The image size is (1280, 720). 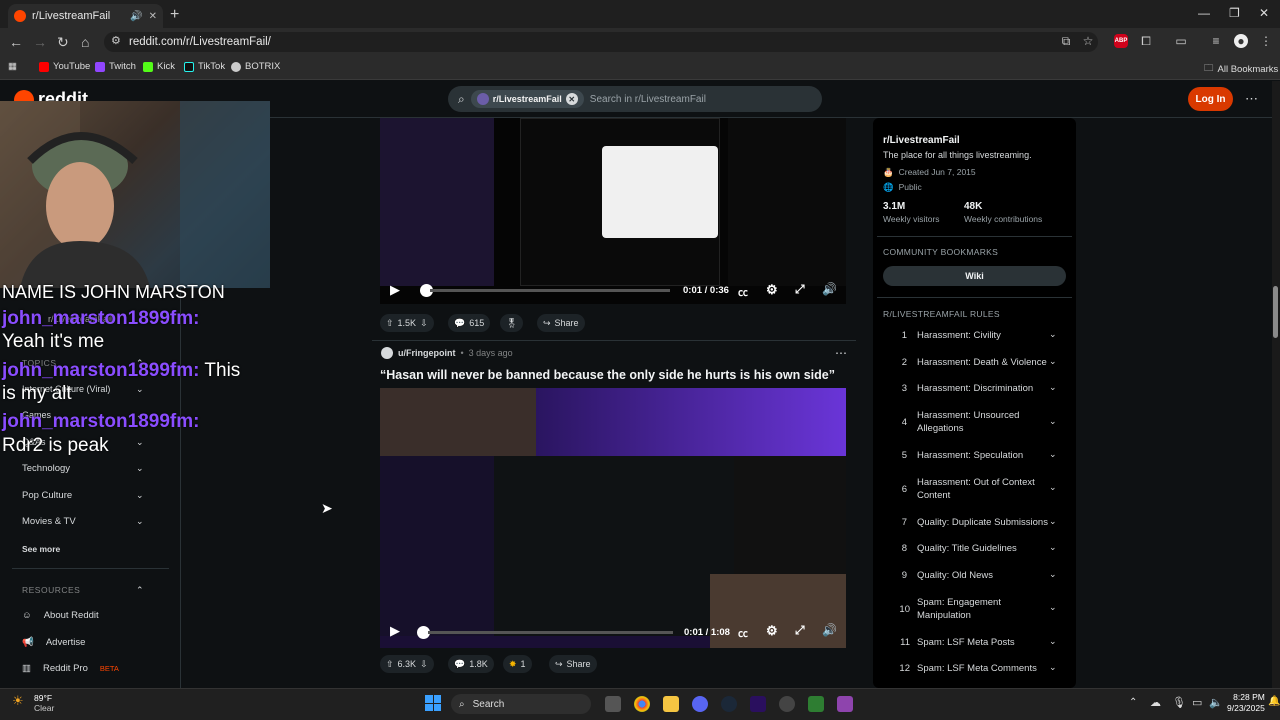 What do you see at coordinates (174, 15) in the screenshot?
I see `new-tab-icon: +` at bounding box center [174, 15].